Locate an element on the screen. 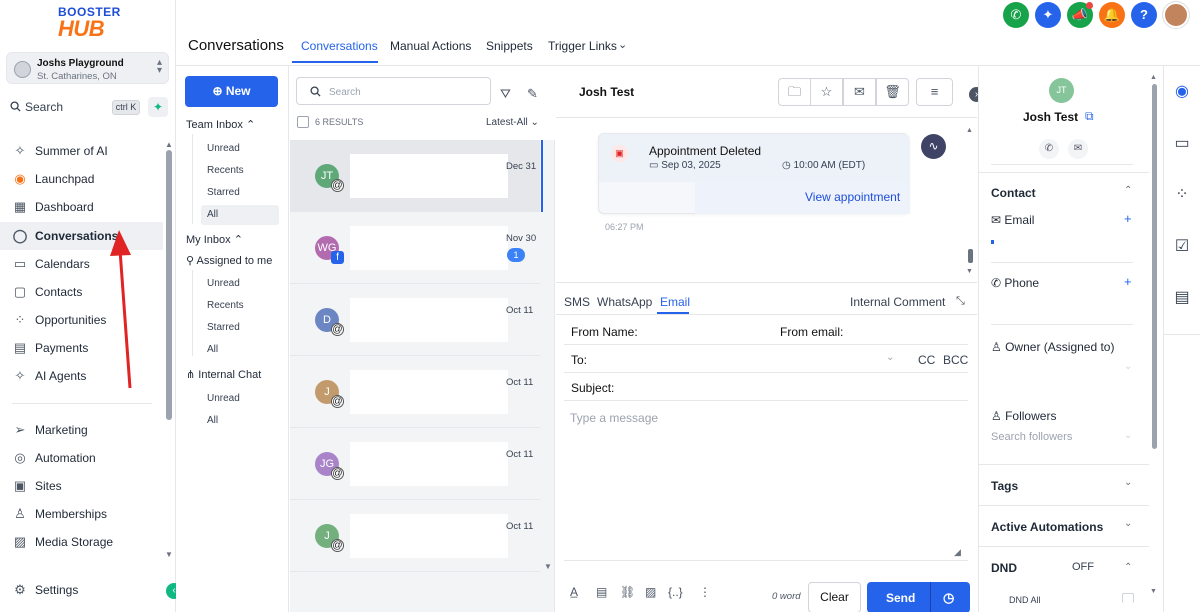  my-inbox-header: My Inbox ⌃ is located at coordinates (214, 239).